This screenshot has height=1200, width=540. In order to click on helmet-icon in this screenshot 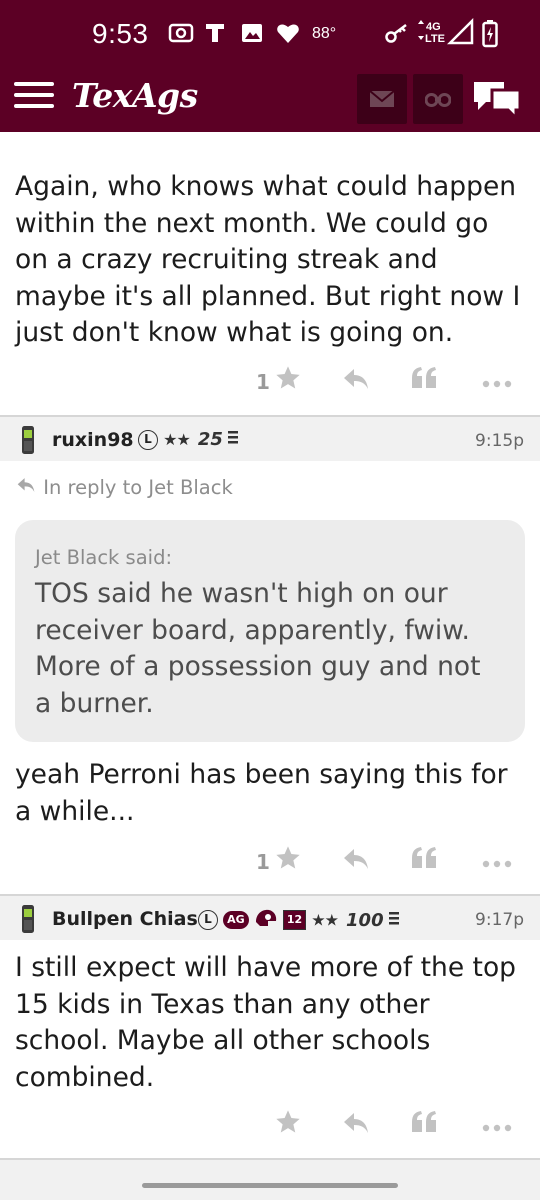, I will do `click(268, 920)`.